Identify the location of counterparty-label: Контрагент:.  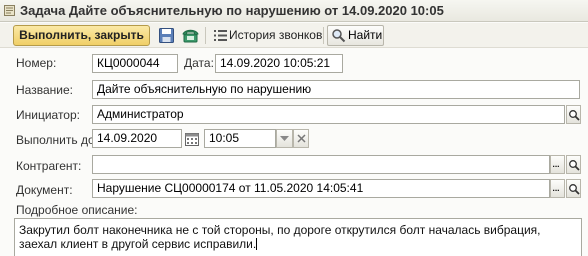
(49, 166).